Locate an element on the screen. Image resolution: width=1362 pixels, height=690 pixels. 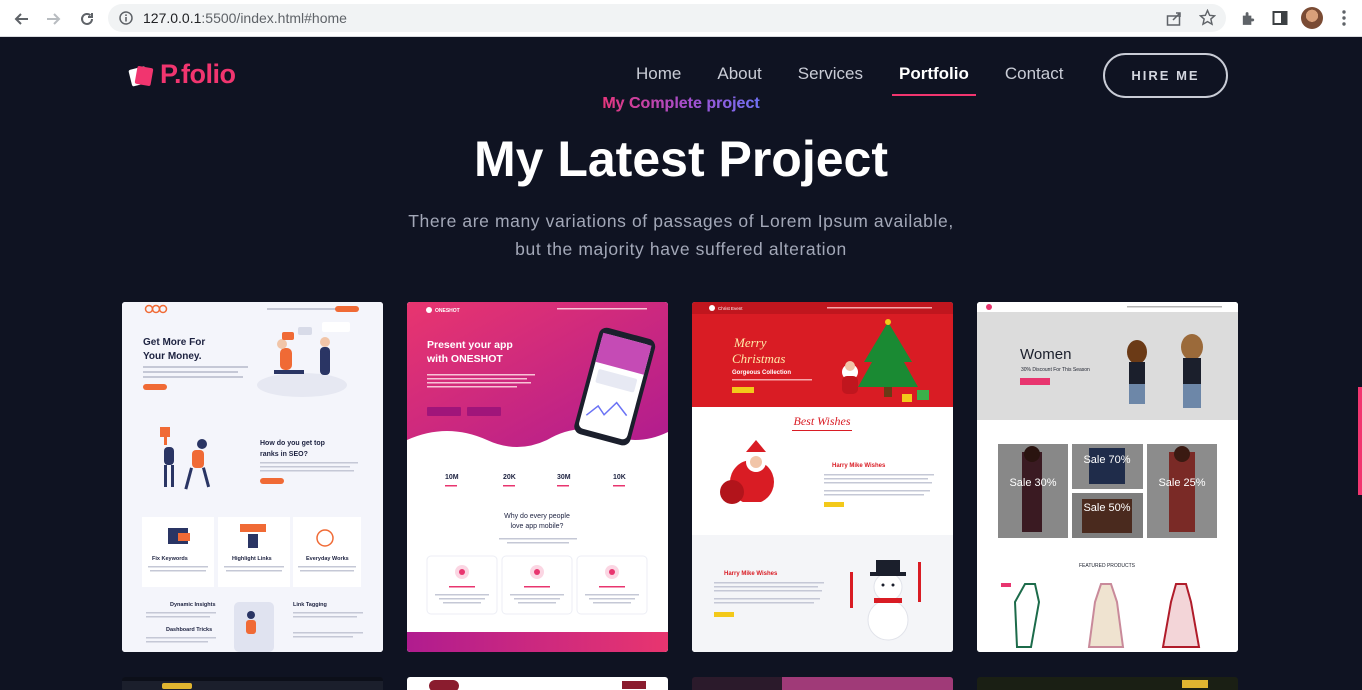
url-text: 127.0.0.1:5500/index.html#home is located at coordinates (245, 18).